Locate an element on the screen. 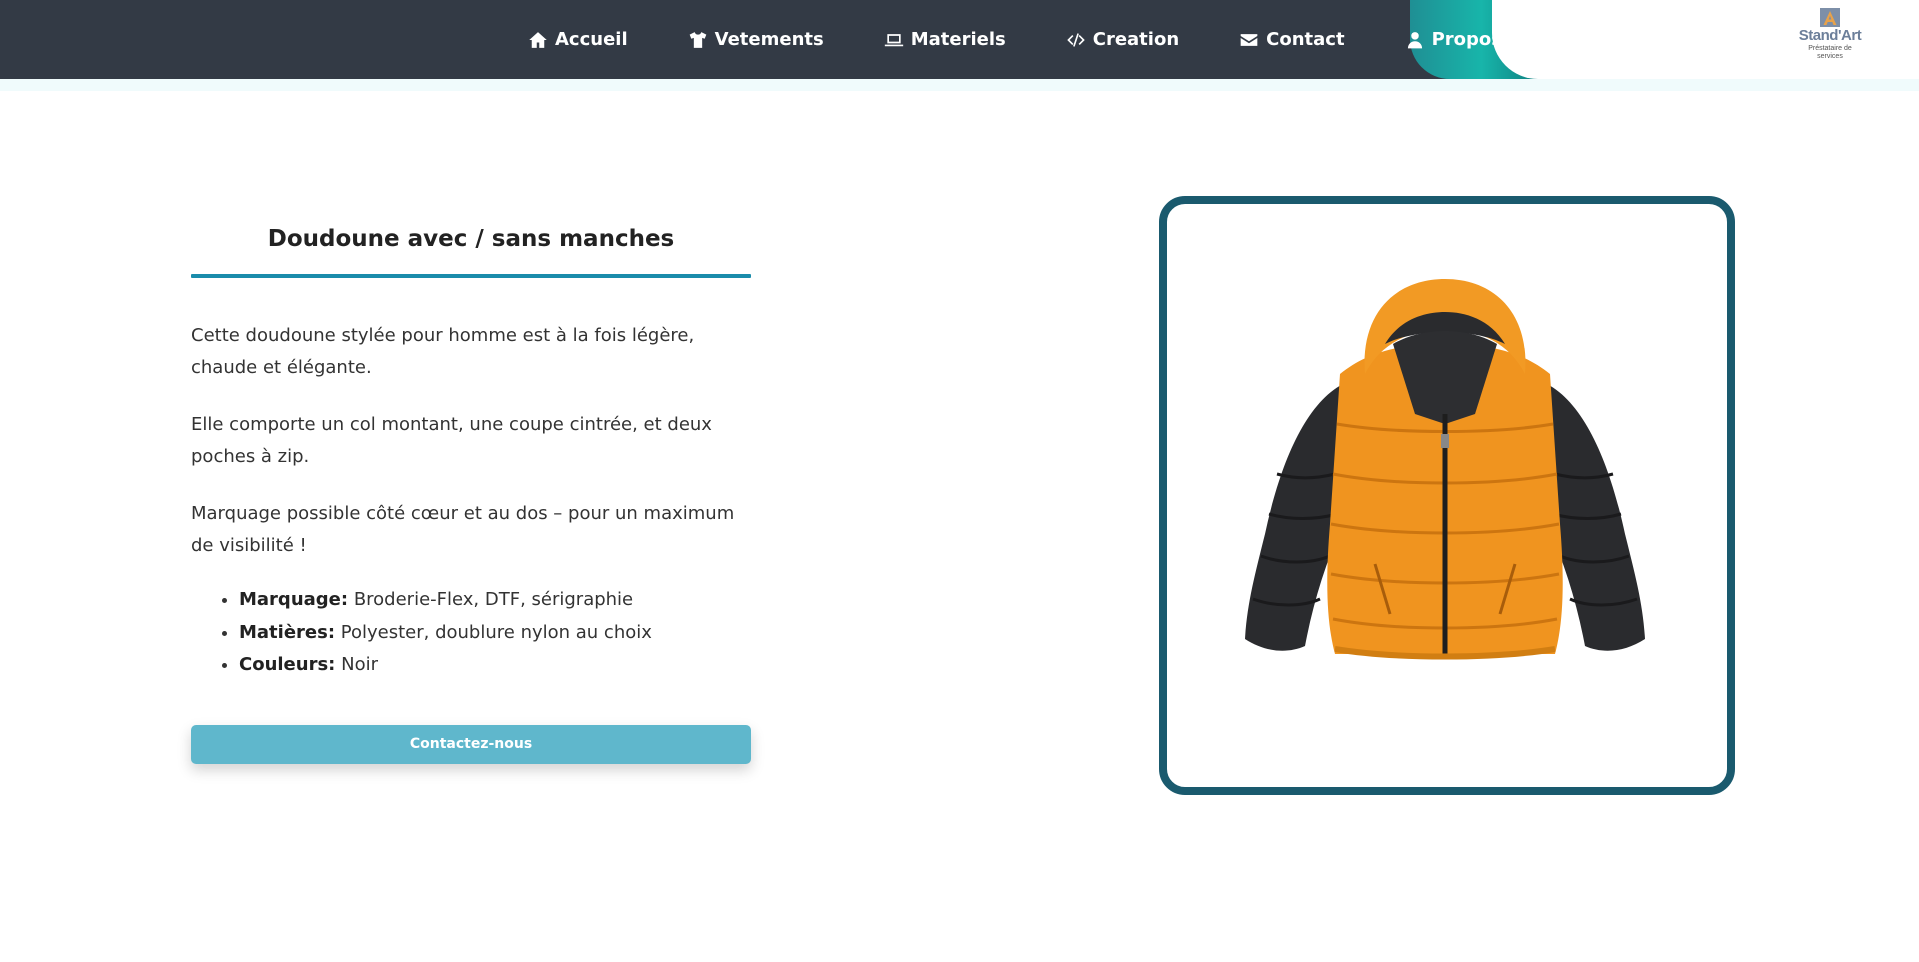 The image size is (1919, 962). nav-label: Creation is located at coordinates (1136, 39).